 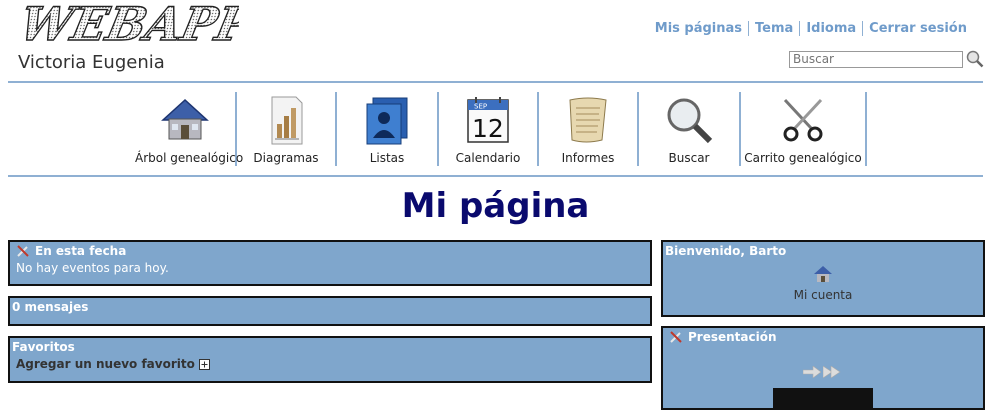 I want to click on slideshow-image, so click(x=823, y=398).